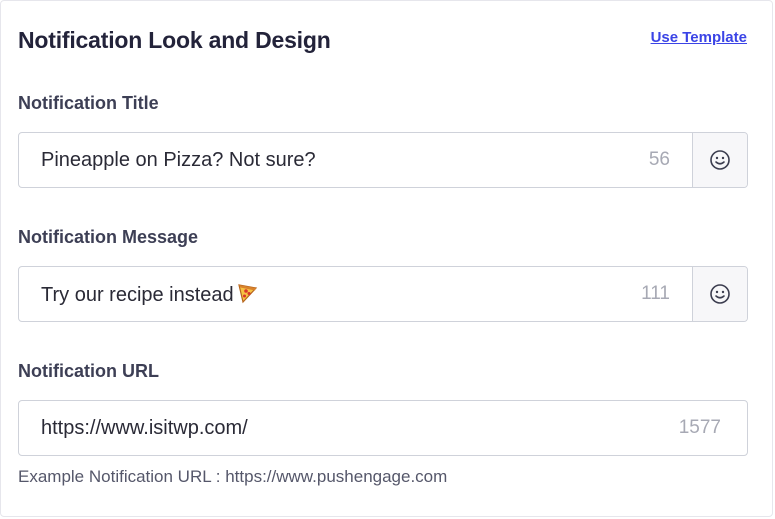 The image size is (775, 519). I want to click on notification-url-input: https://www.isitwp.com/ 1577, so click(383, 428).